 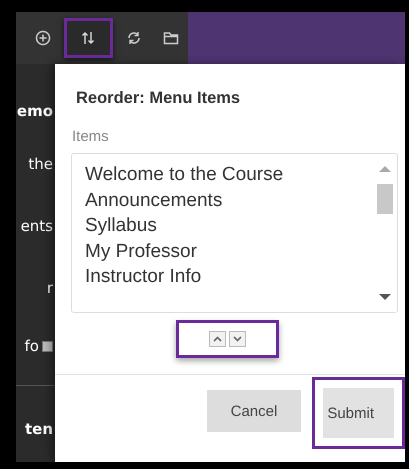 What do you see at coordinates (229, 251) in the screenshot?
I see `list-option: My Professor` at bounding box center [229, 251].